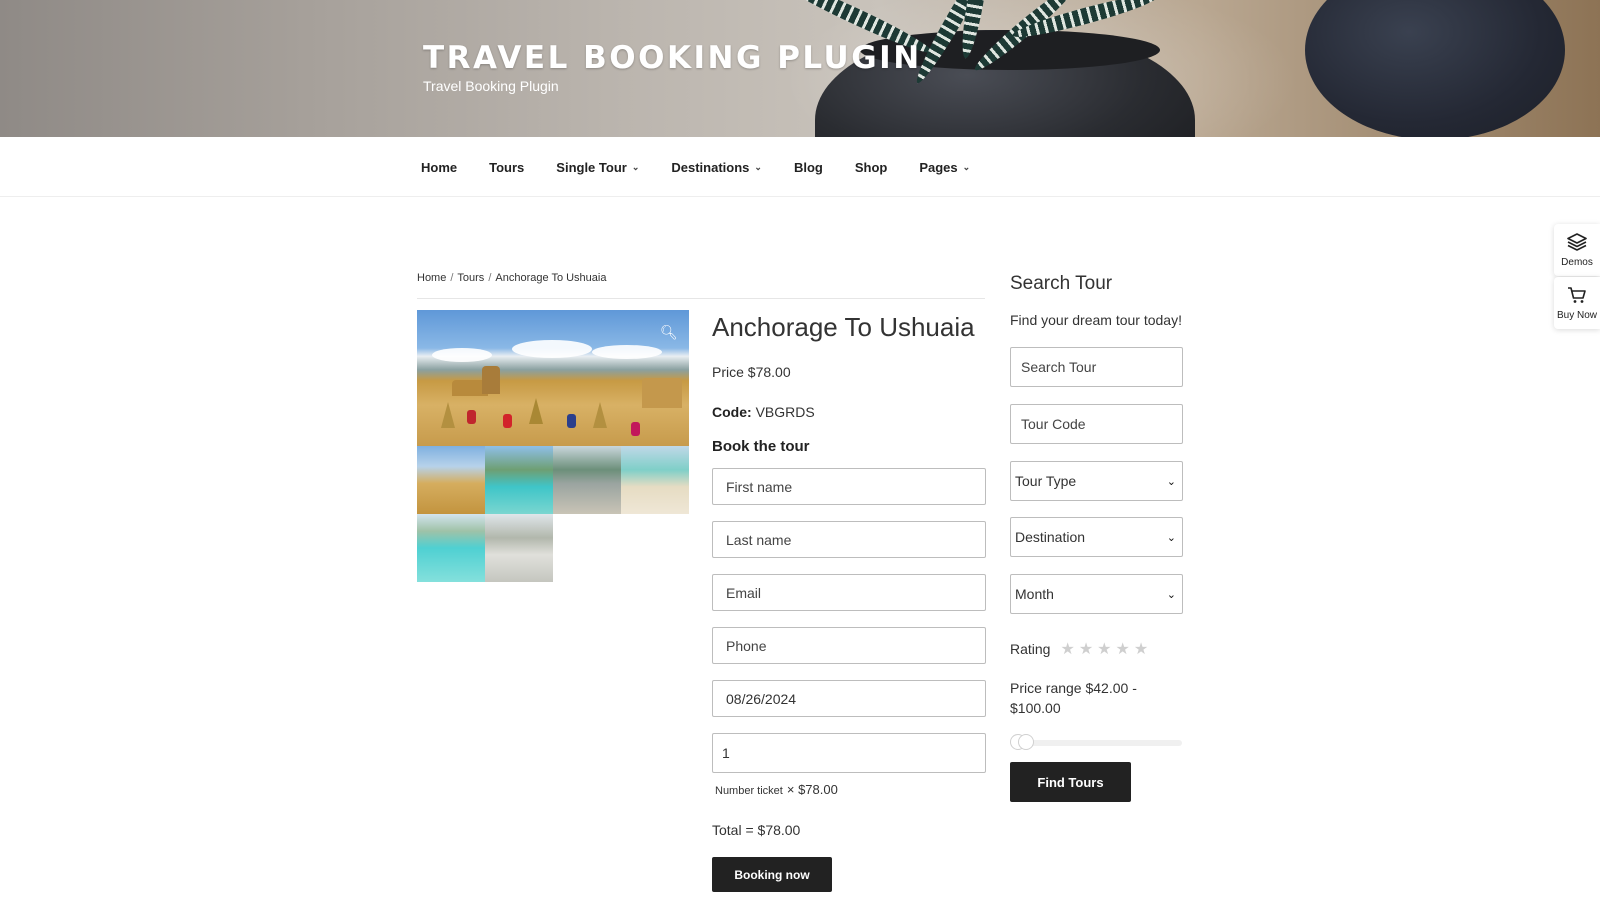 This screenshot has width=1600, height=900. I want to click on rating-filter: Rating ★ ★ ★ ★ ★, so click(1081, 649).